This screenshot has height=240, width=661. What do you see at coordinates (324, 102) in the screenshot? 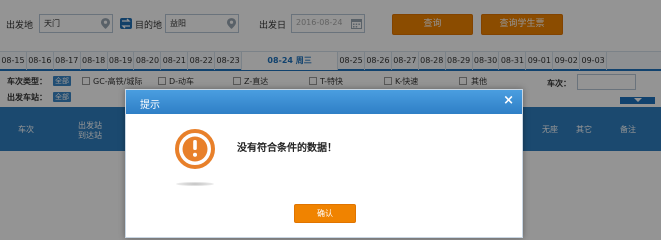
I see `dialog-header: 提示 ×` at bounding box center [324, 102].